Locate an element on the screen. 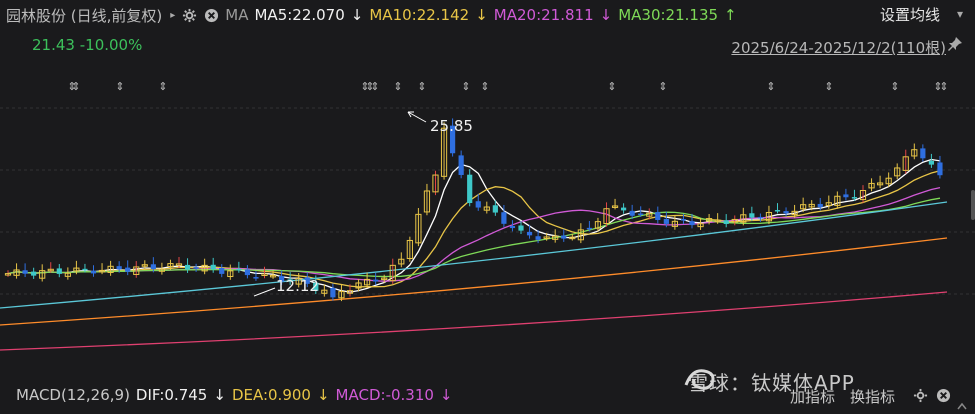  pin-icon is located at coordinates (955, 46).